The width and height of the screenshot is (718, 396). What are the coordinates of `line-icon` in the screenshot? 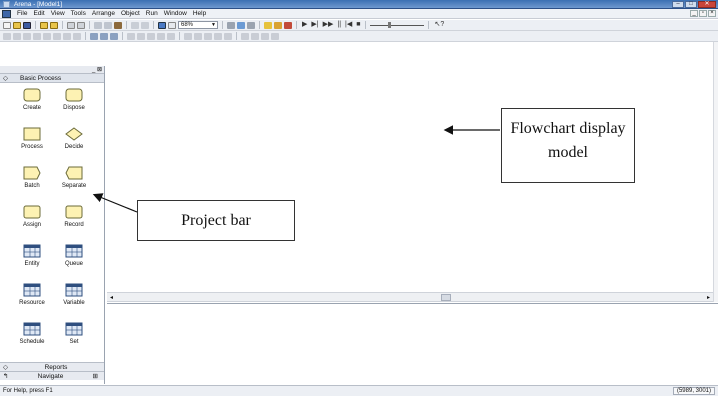 It's located at (7, 36).